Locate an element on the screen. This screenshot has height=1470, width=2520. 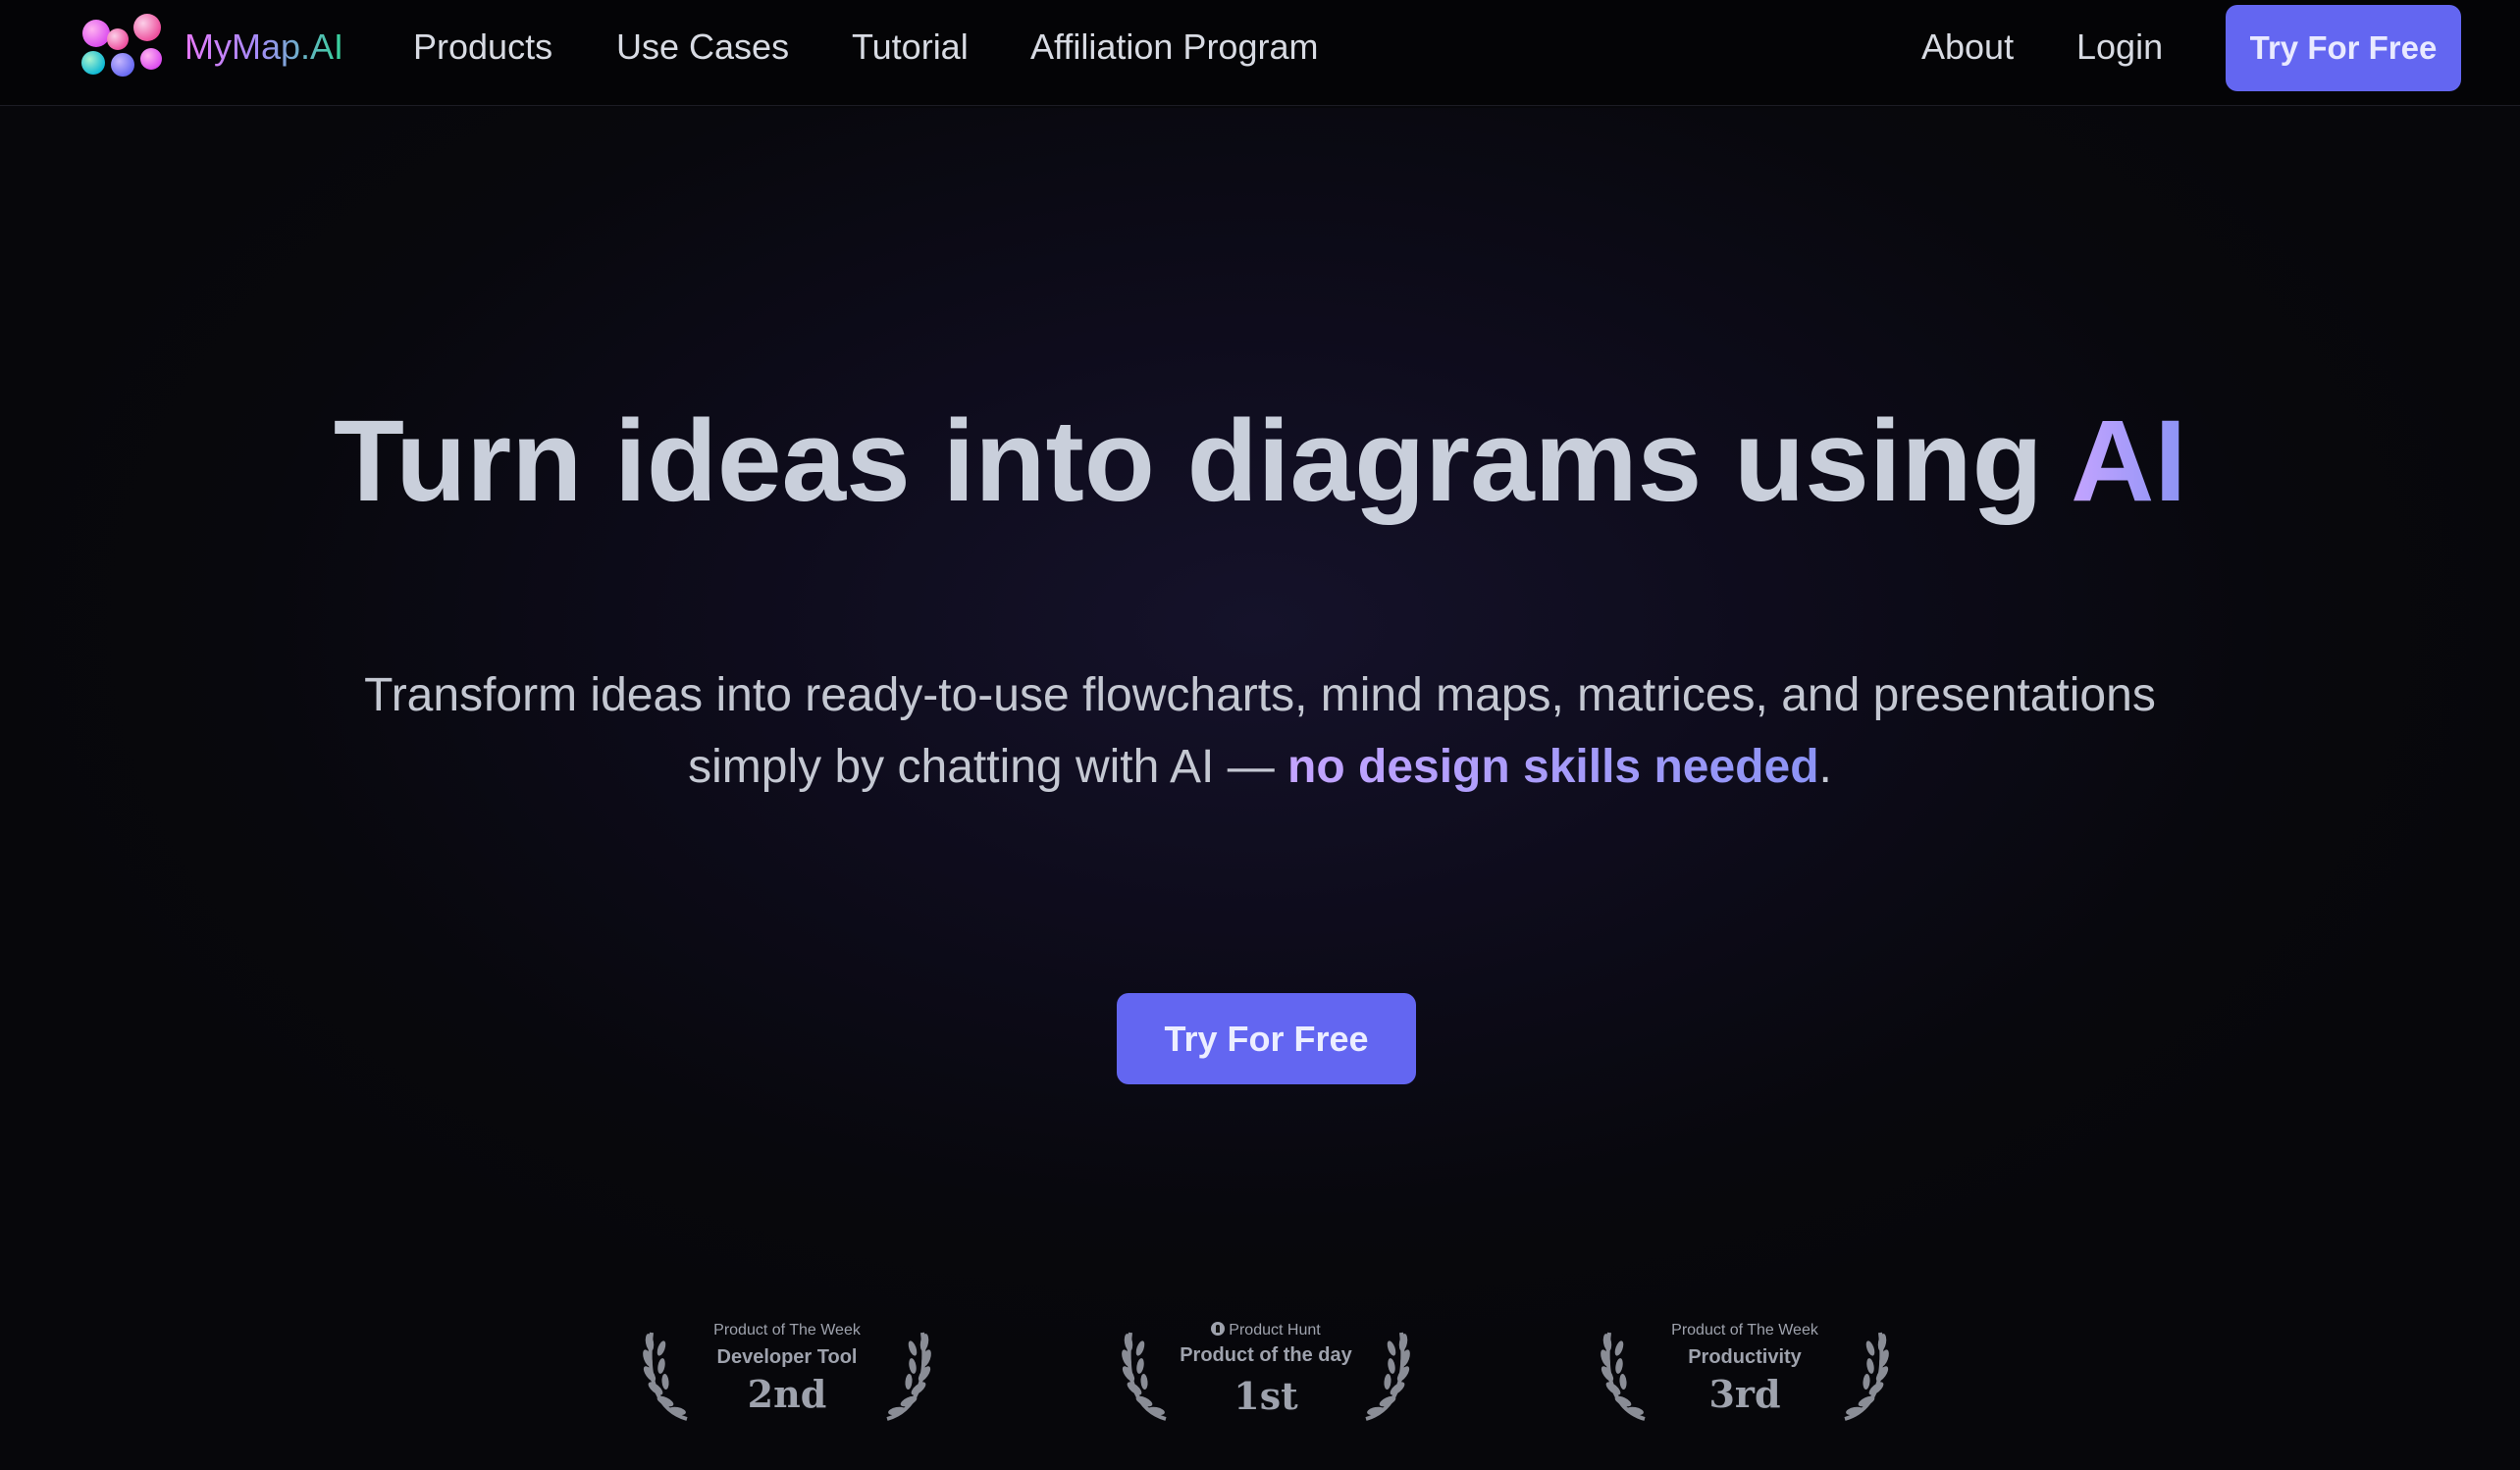
hero-subtitle-end: . is located at coordinates (1825, 767).